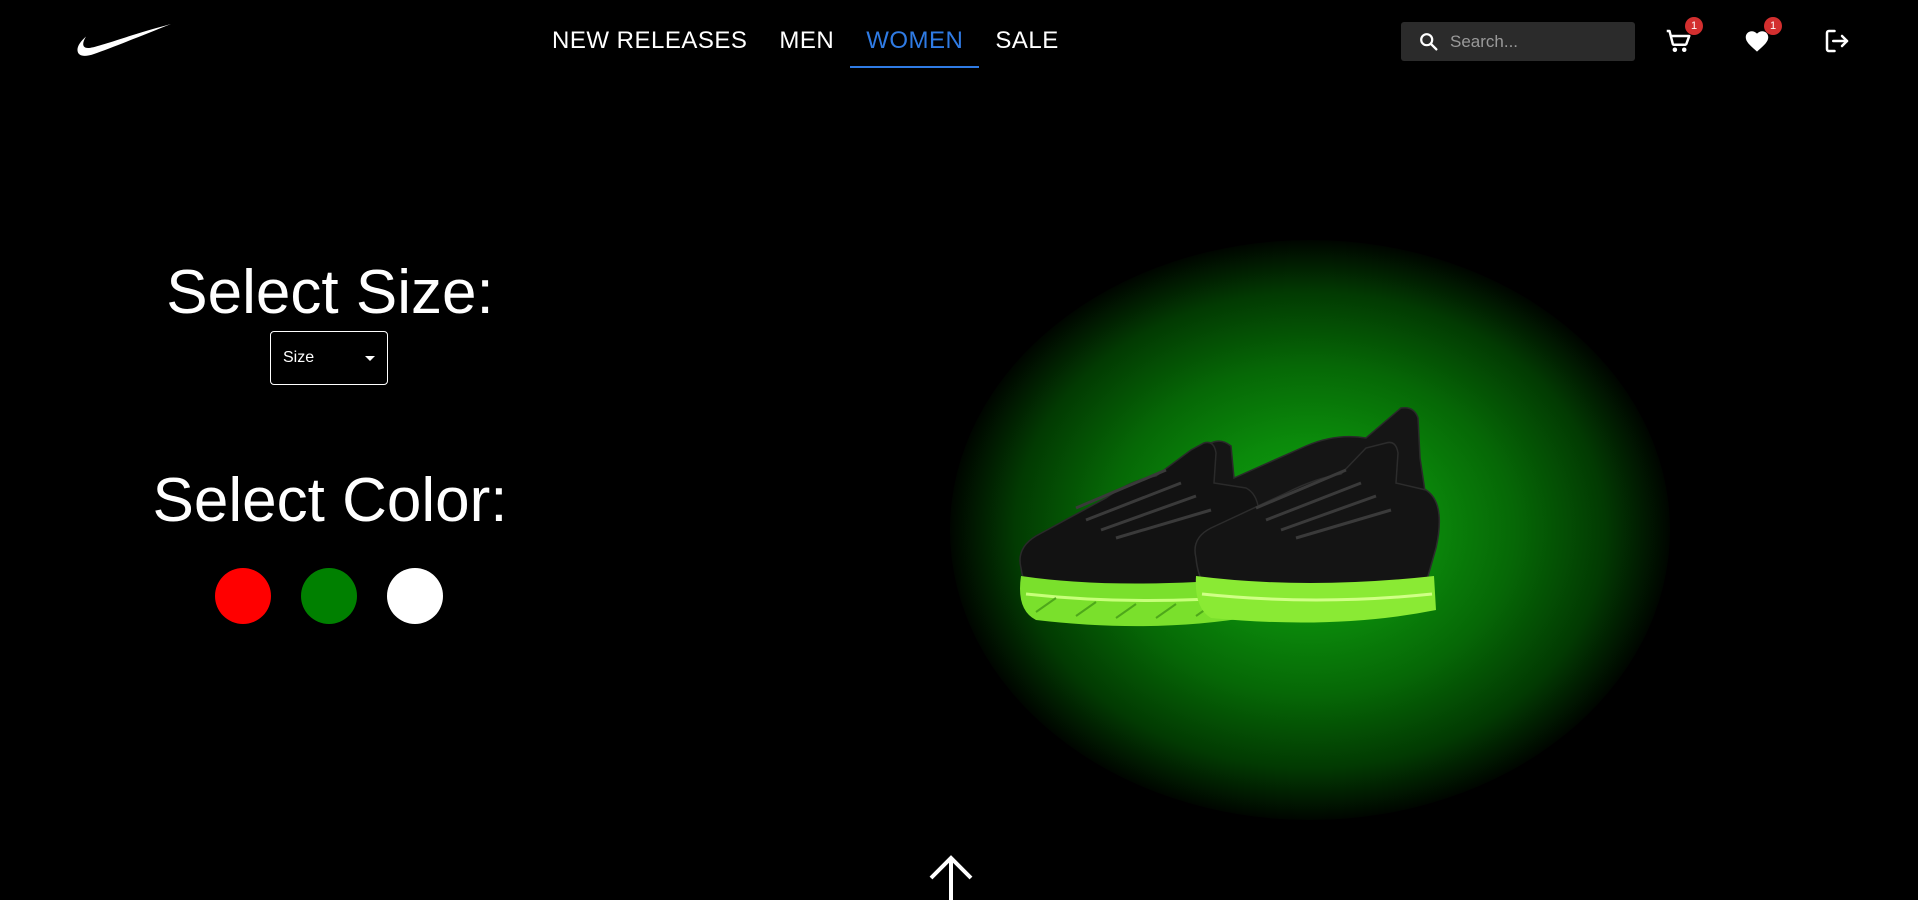 Image resolution: width=1918 pixels, height=900 pixels. I want to click on dropdown-caret-icon, so click(370, 358).